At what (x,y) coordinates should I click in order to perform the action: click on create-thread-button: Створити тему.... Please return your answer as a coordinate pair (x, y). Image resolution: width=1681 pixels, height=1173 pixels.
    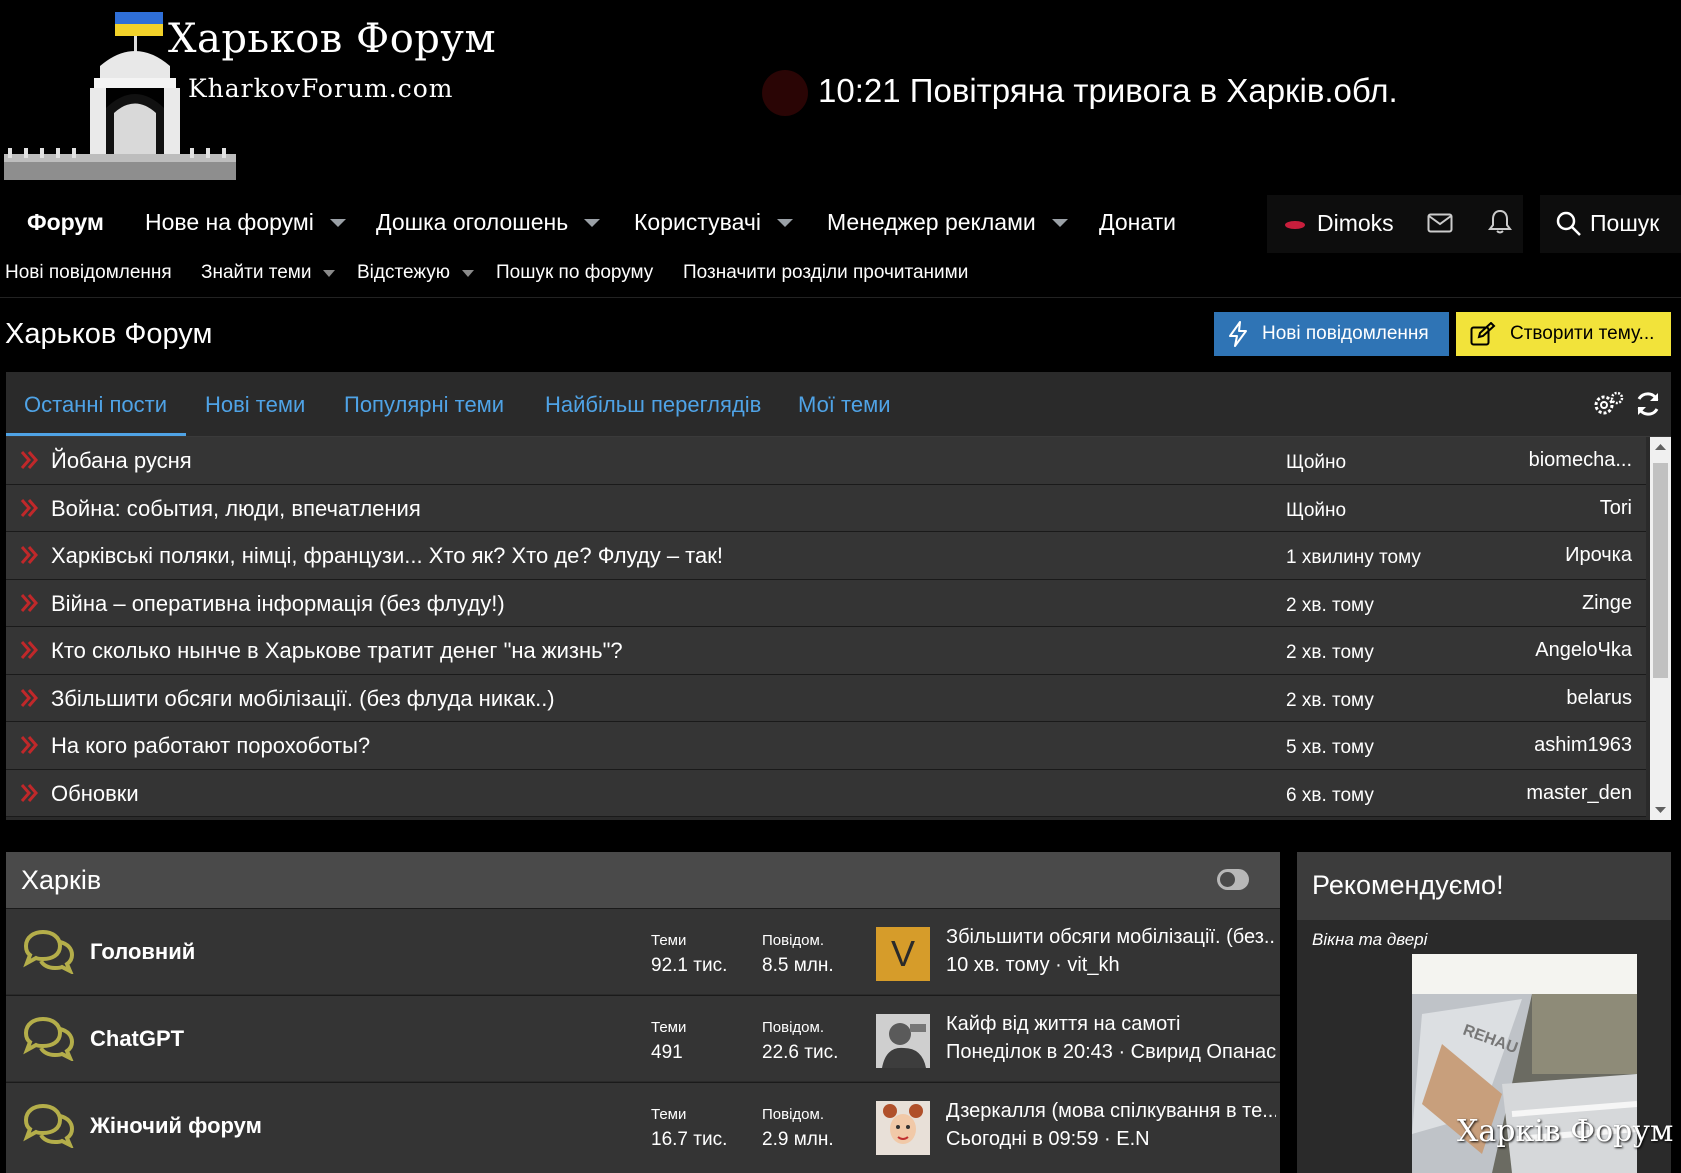
    Looking at the image, I should click on (1563, 334).